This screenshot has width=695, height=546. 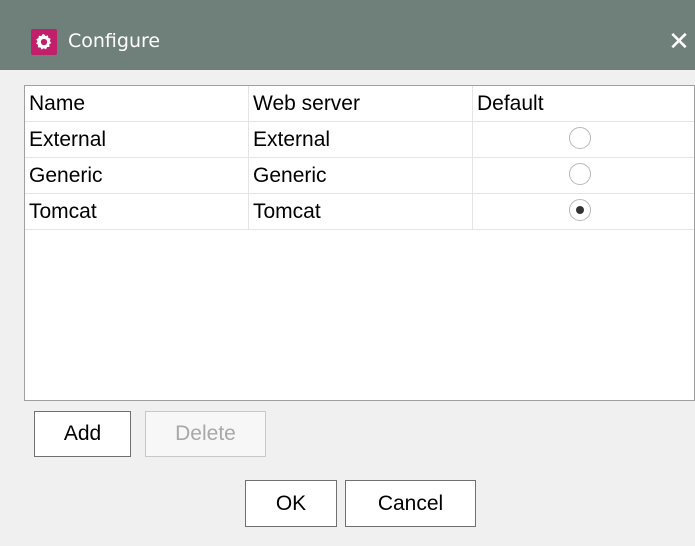 What do you see at coordinates (137, 175) in the screenshot?
I see `row-name-cell: Generic` at bounding box center [137, 175].